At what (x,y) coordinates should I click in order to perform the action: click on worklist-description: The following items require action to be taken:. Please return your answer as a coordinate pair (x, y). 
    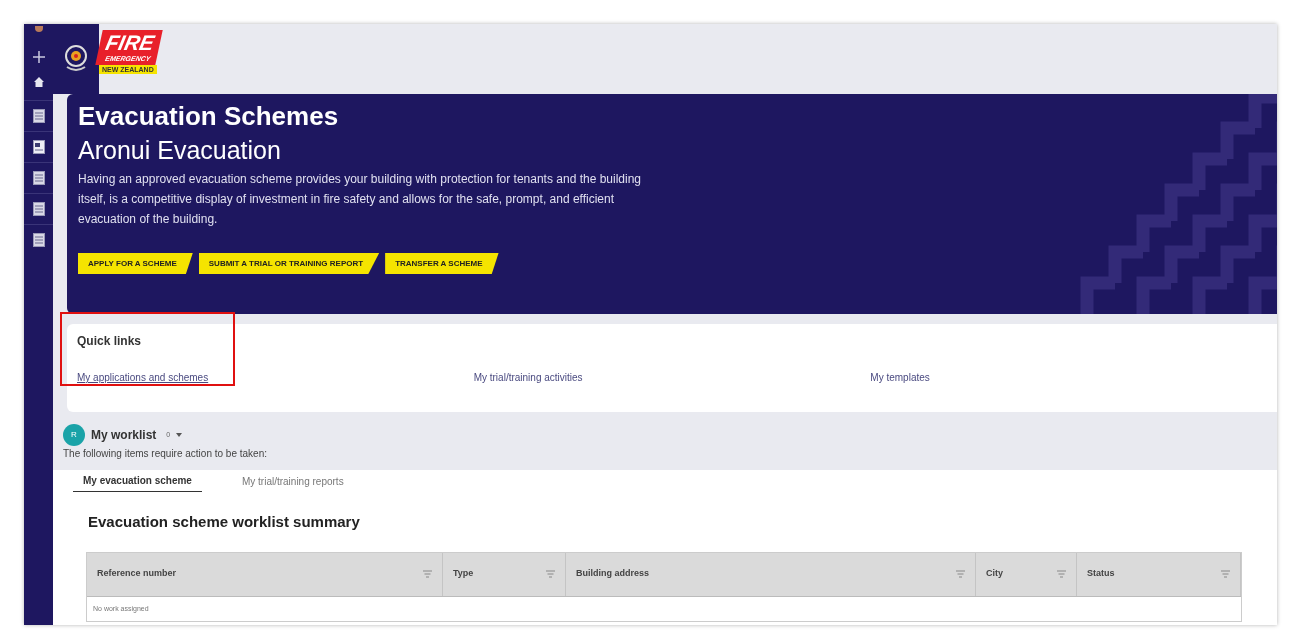
    Looking at the image, I should click on (165, 454).